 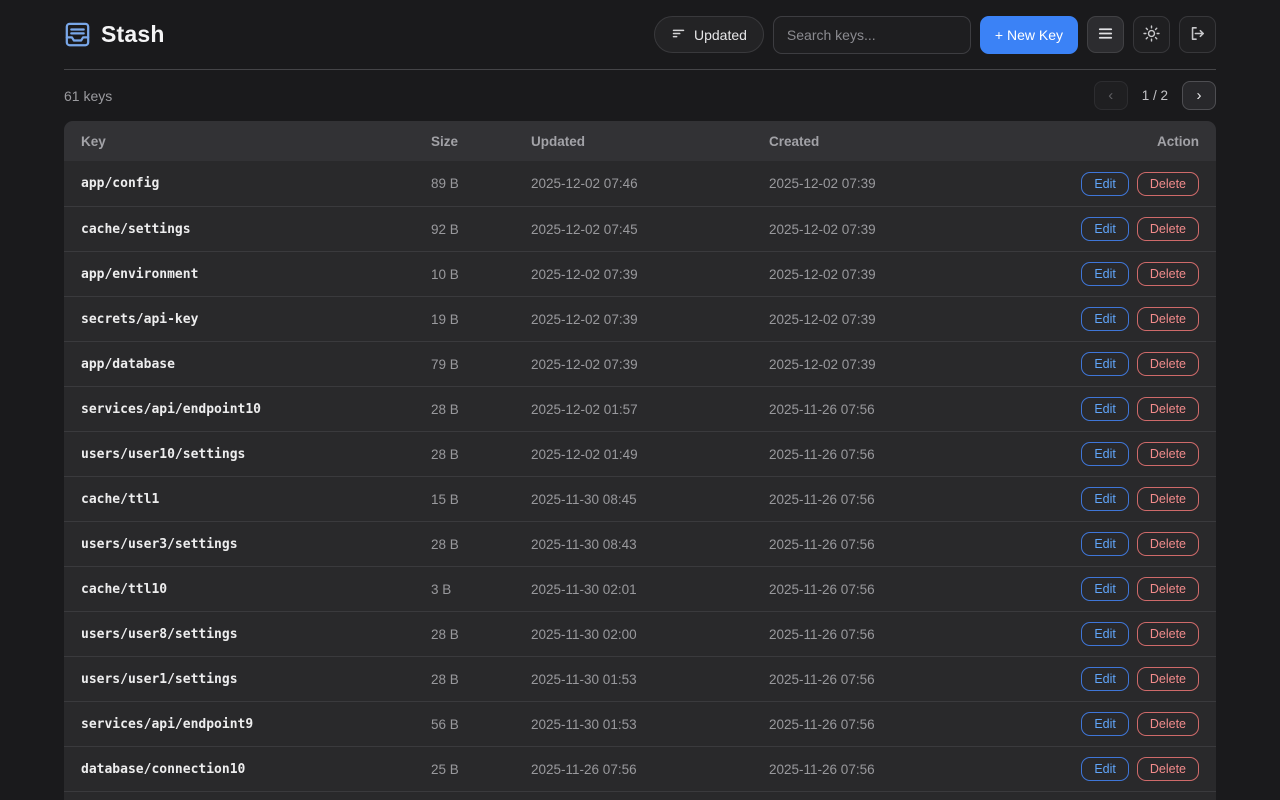 I want to click on updated-cell: 2025-11-30 08:45, so click(x=584, y=499).